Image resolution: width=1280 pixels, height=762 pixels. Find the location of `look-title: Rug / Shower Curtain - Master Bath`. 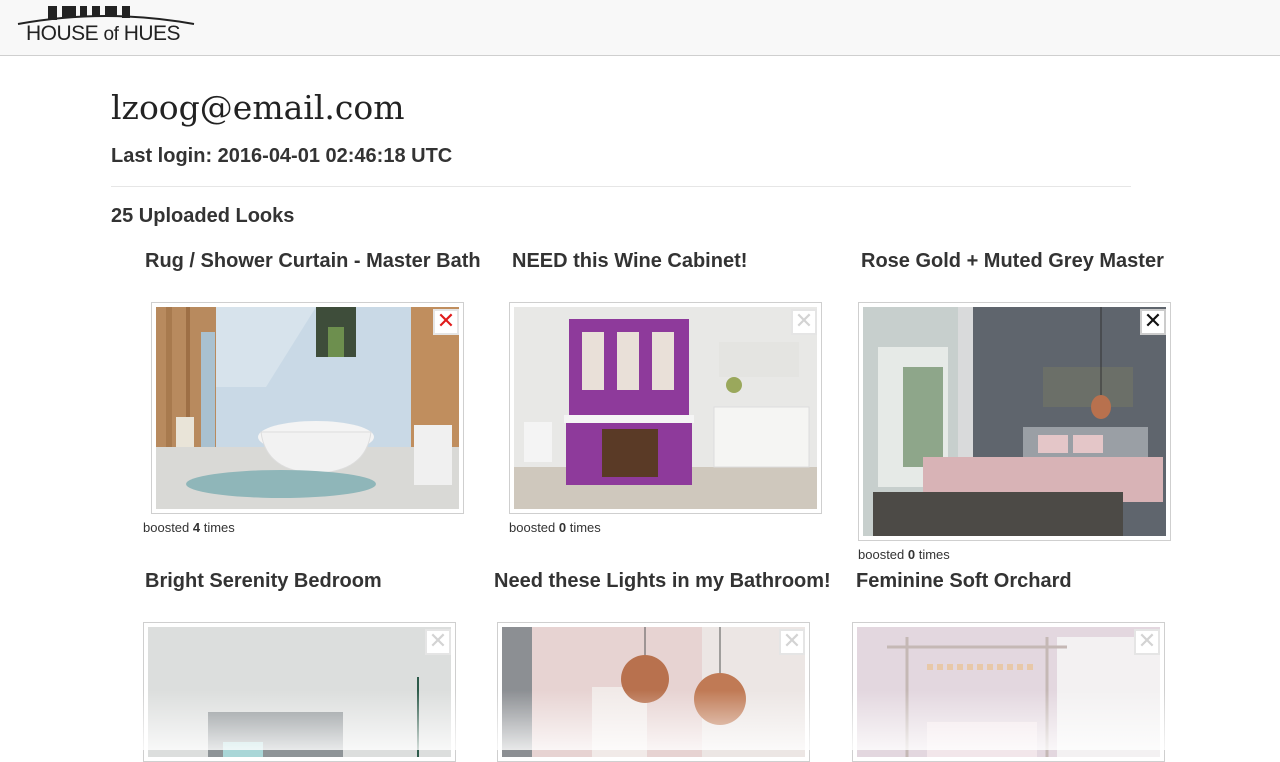

look-title: Rug / Shower Curtain - Master Bath is located at coordinates (313, 261).